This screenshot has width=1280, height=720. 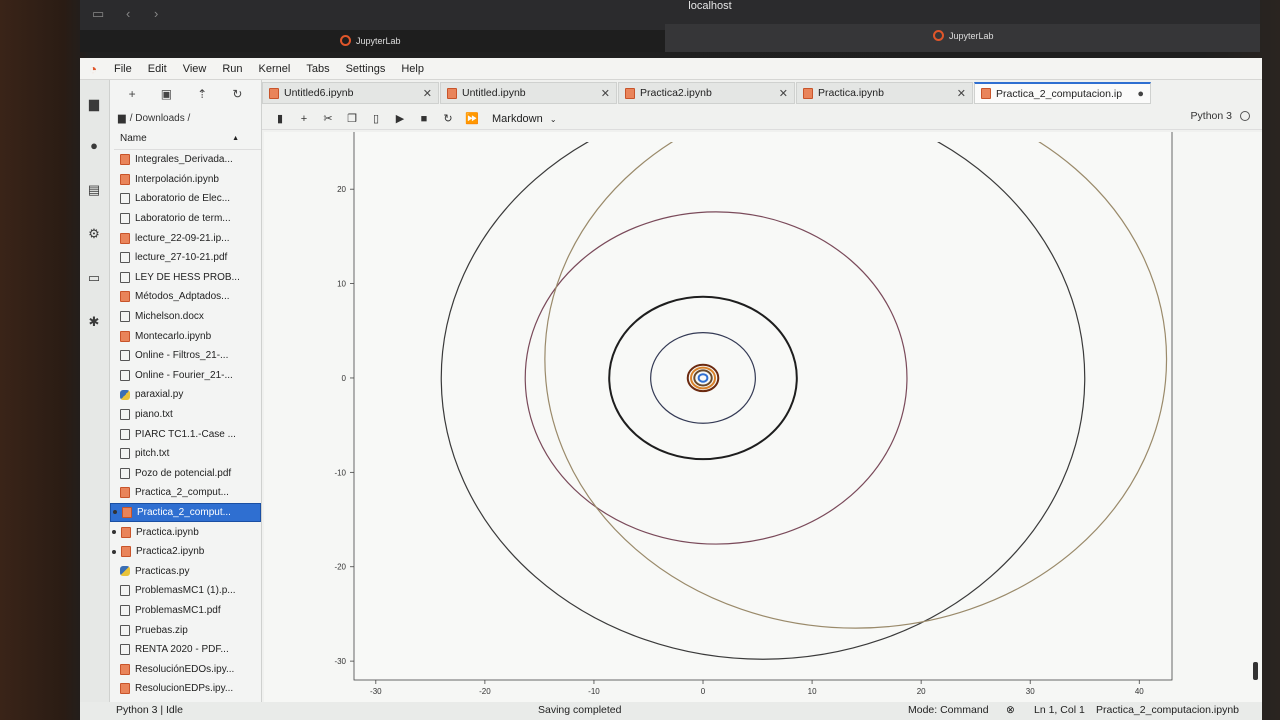 What do you see at coordinates (232, 69) in the screenshot?
I see `menu-run: Run` at bounding box center [232, 69].